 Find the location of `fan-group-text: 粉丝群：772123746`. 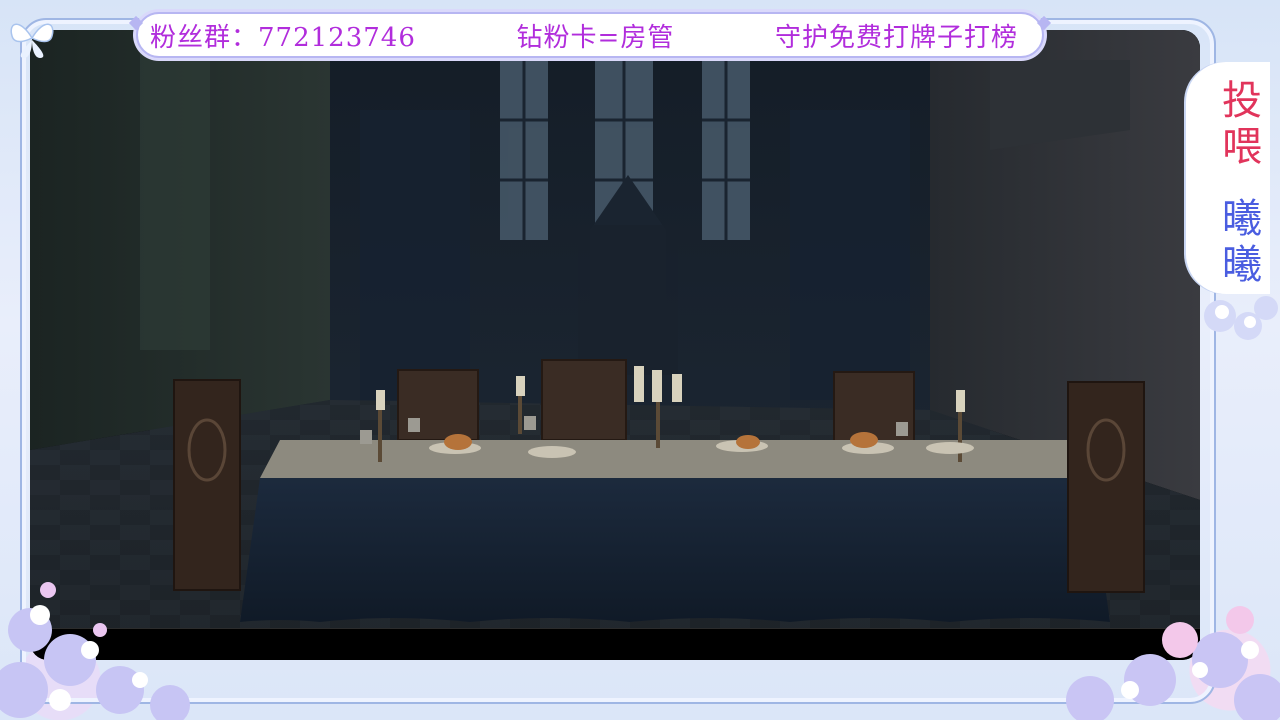

fan-group-text: 粉丝群：772123746 is located at coordinates (283, 37).